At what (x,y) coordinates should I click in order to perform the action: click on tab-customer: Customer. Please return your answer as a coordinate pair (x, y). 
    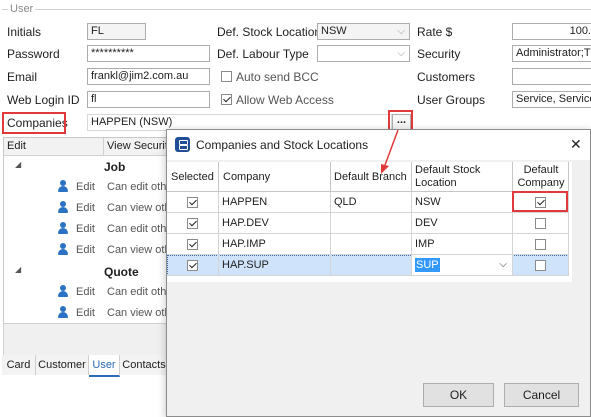
    Looking at the image, I should click on (62, 365).